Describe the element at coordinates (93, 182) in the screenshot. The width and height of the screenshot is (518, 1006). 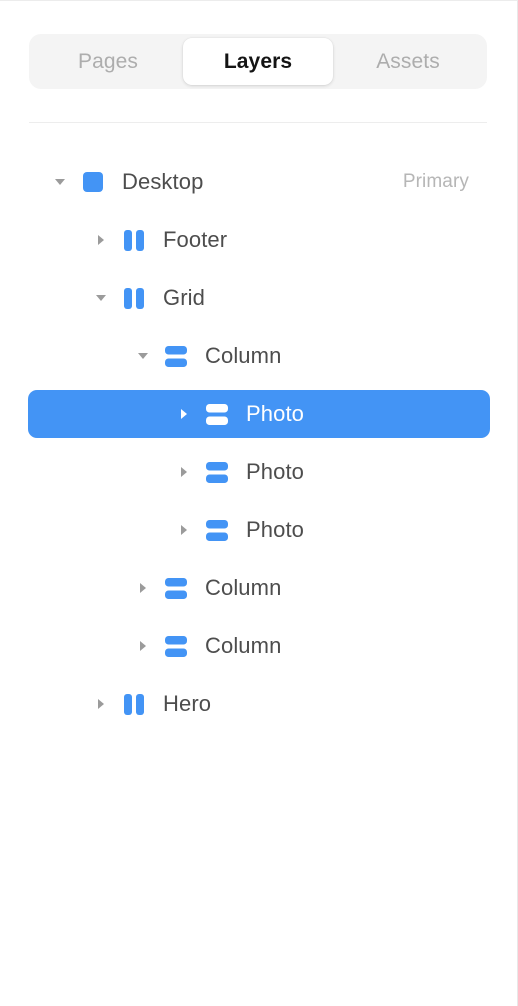
I see `artboard-square-icon` at that location.